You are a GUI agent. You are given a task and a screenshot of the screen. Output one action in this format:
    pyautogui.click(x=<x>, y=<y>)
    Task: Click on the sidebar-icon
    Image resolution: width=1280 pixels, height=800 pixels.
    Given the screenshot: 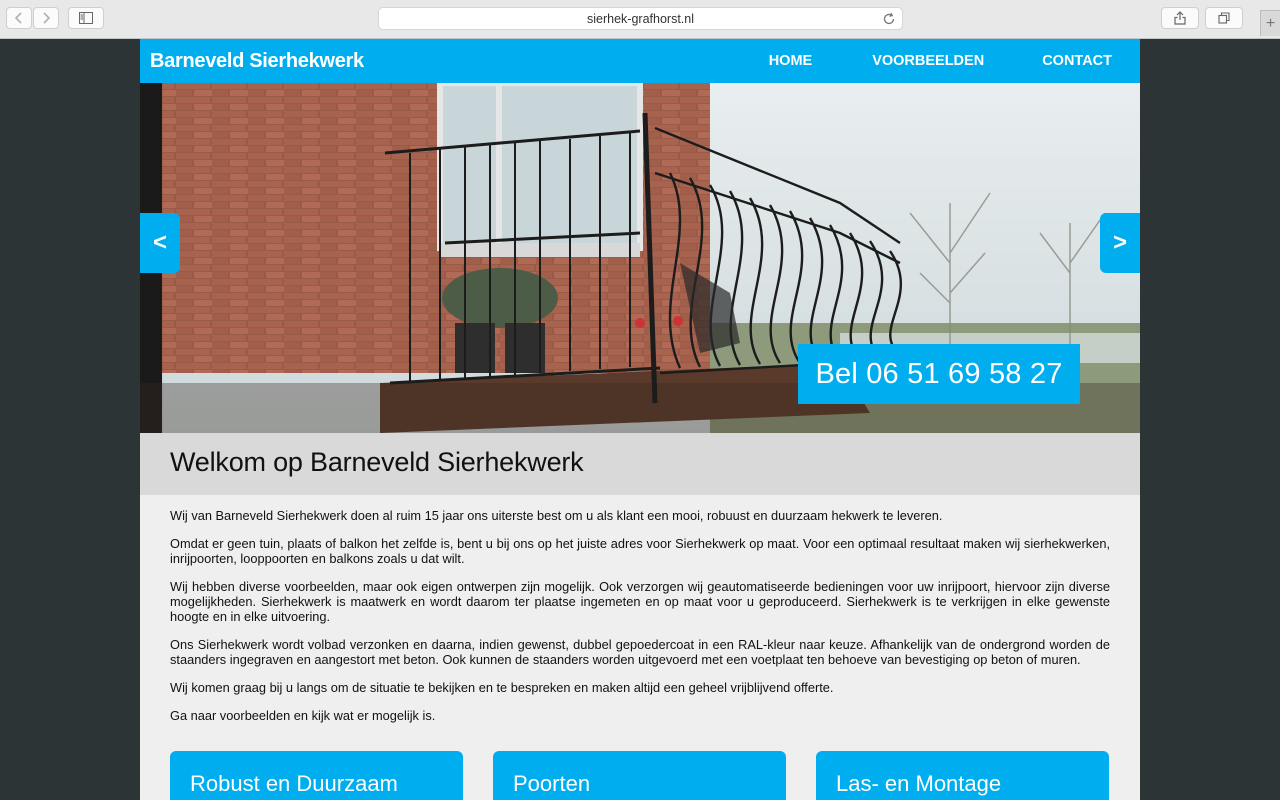 What is the action you would take?
    pyautogui.click(x=86, y=18)
    